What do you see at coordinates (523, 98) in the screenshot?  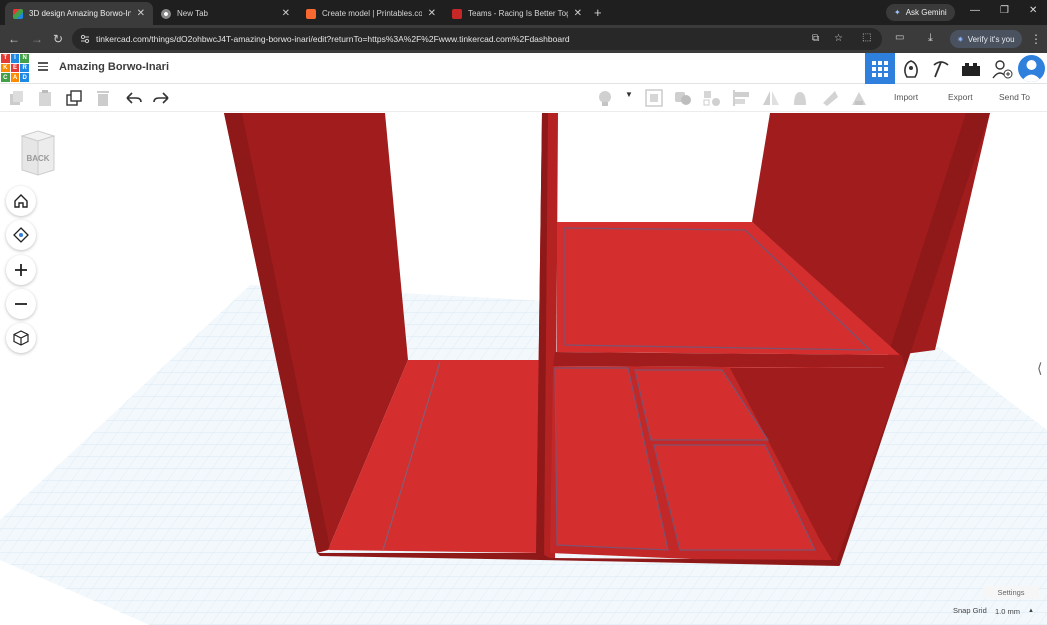 I see `editor-toolbar: ▼ Import Export Send To` at bounding box center [523, 98].